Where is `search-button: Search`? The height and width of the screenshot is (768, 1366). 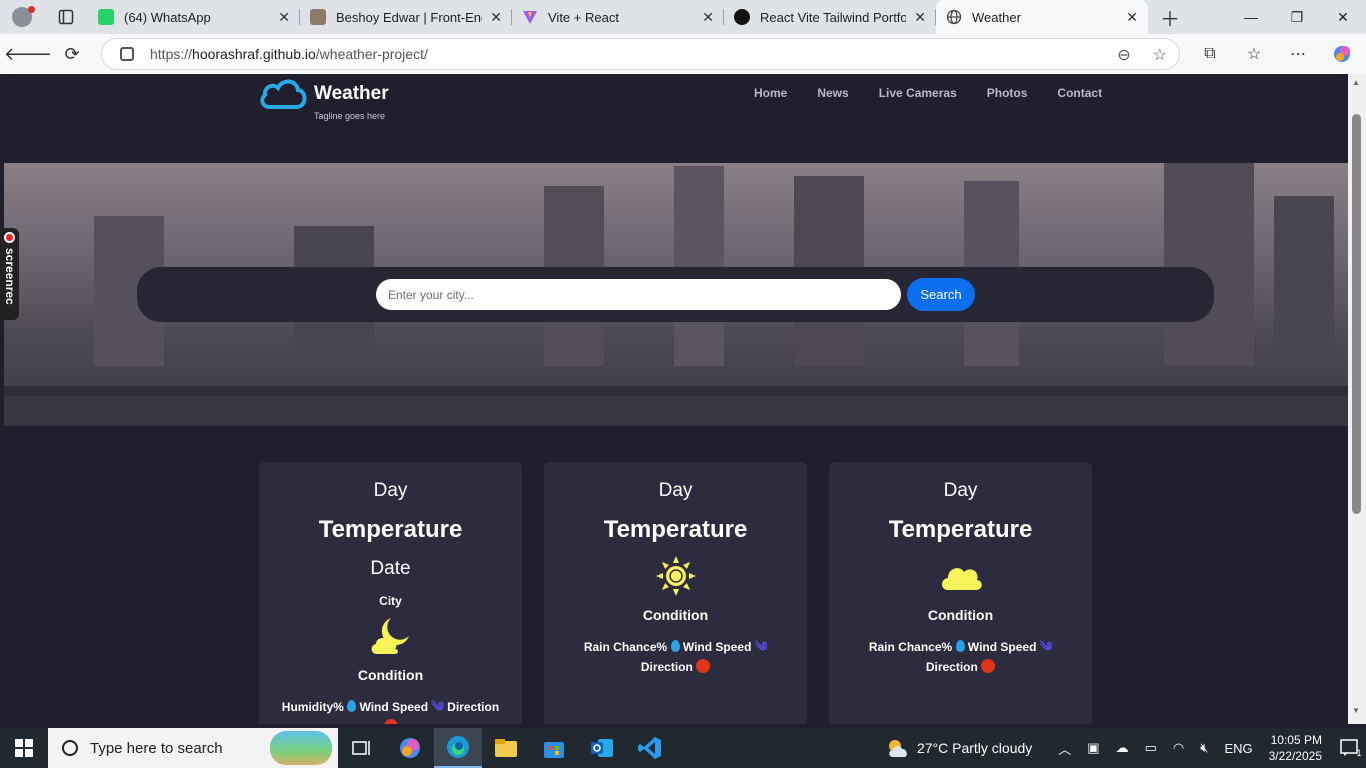 search-button: Search is located at coordinates (941, 294).